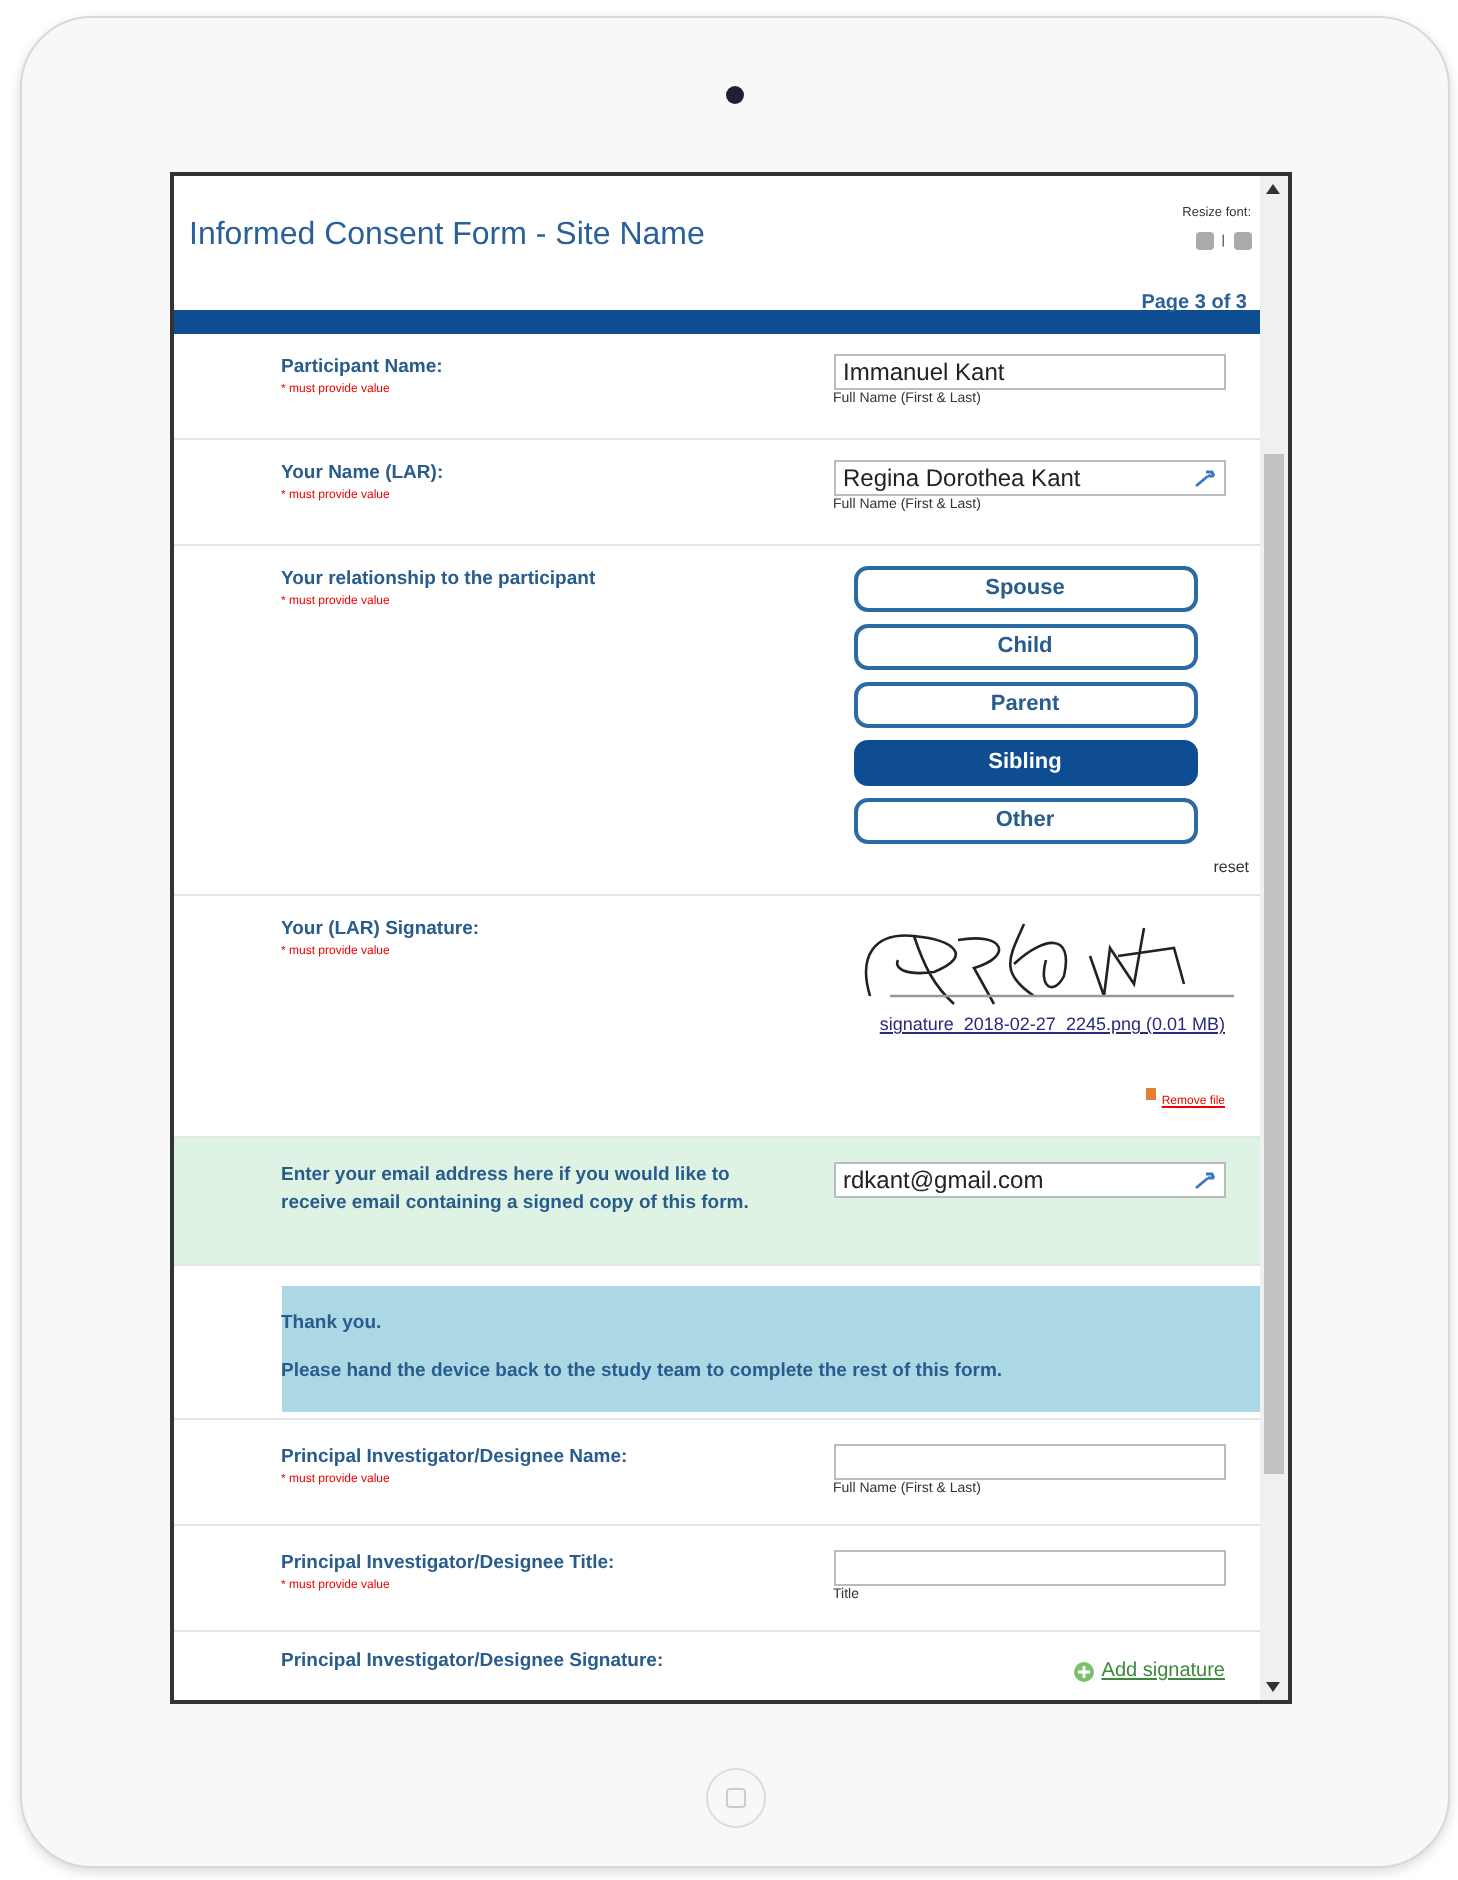  Describe the element at coordinates (381, 930) in the screenshot. I see `field-label: Your (LAR) Signature:` at that location.